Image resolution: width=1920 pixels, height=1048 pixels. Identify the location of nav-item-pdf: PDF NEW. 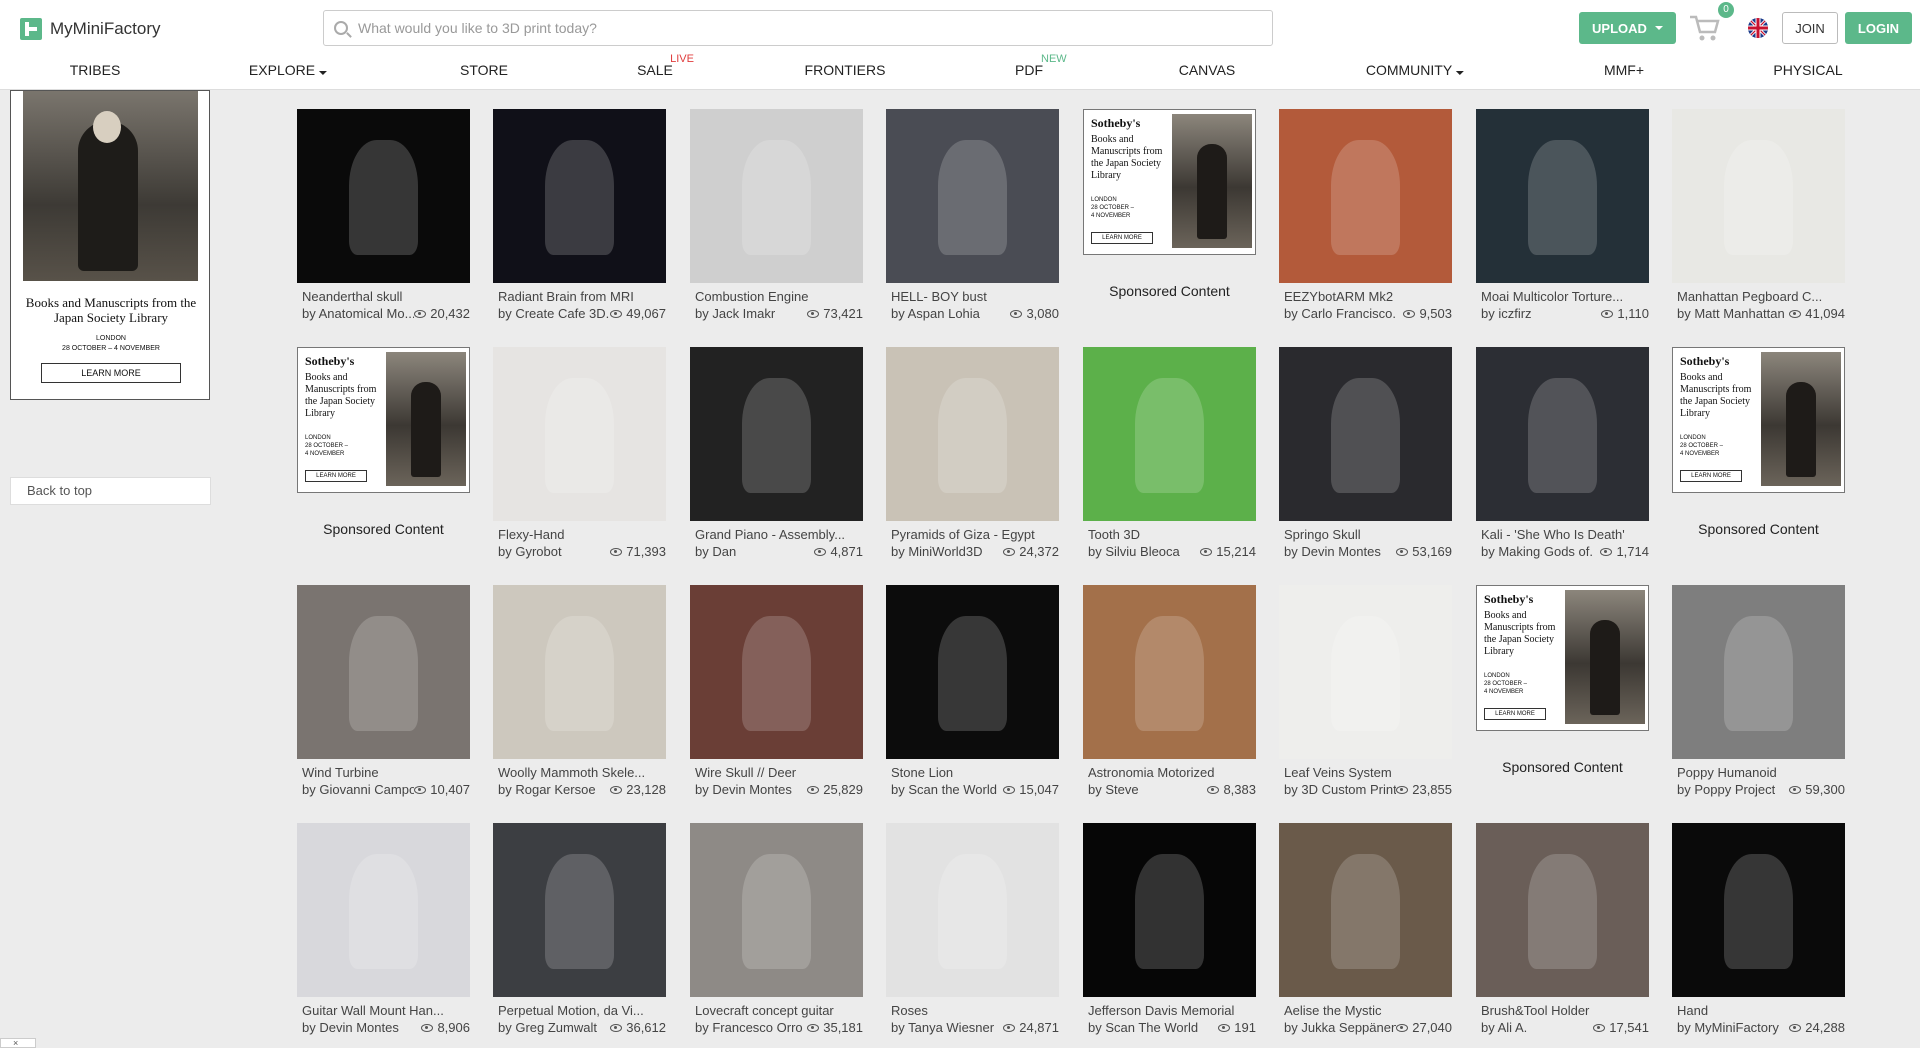
(1041, 65).